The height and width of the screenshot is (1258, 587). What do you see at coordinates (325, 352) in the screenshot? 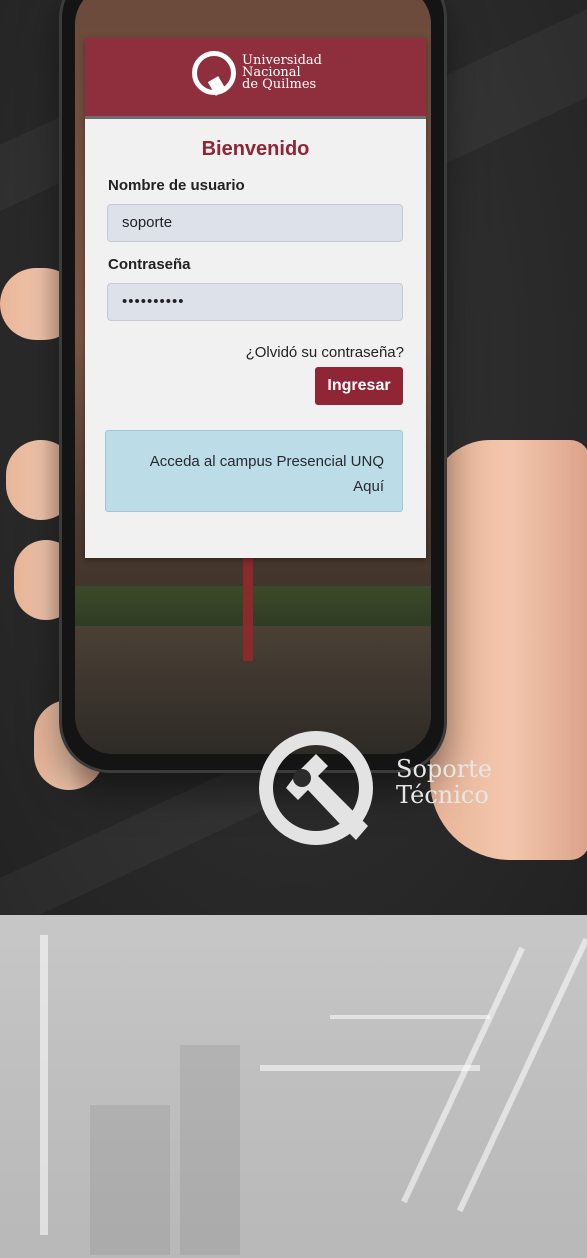
I see `forgot-password-link: ¿Olvidó su contraseña?` at bounding box center [325, 352].